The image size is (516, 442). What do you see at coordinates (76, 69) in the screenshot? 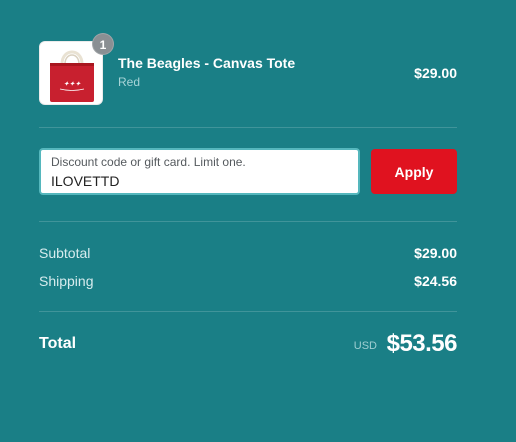
I see `product-thumbnail: ✦✦✦ 1` at bounding box center [76, 69].